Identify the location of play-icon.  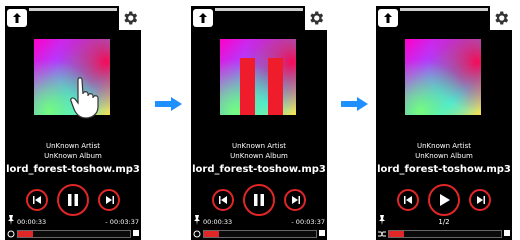
(444, 200).